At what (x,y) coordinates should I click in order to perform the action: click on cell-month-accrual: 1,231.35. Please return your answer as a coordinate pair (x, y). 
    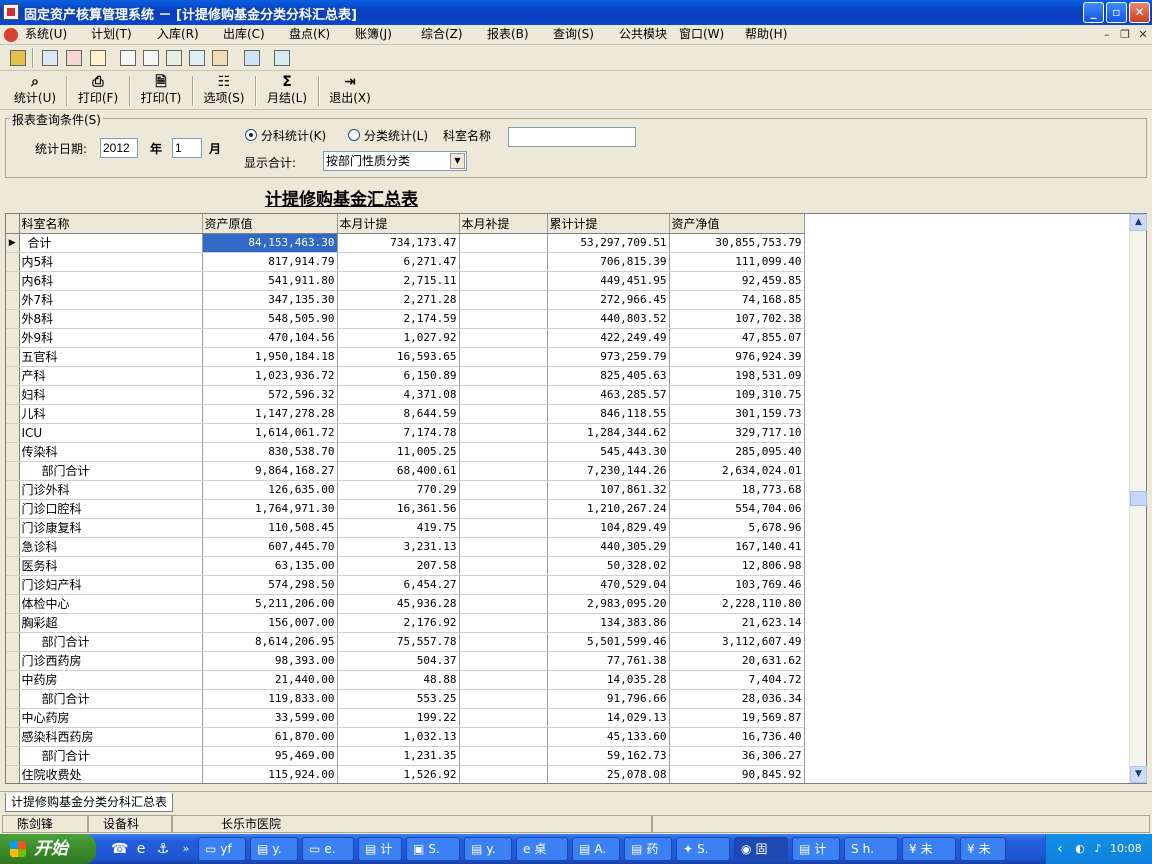
    Looking at the image, I should click on (398, 756).